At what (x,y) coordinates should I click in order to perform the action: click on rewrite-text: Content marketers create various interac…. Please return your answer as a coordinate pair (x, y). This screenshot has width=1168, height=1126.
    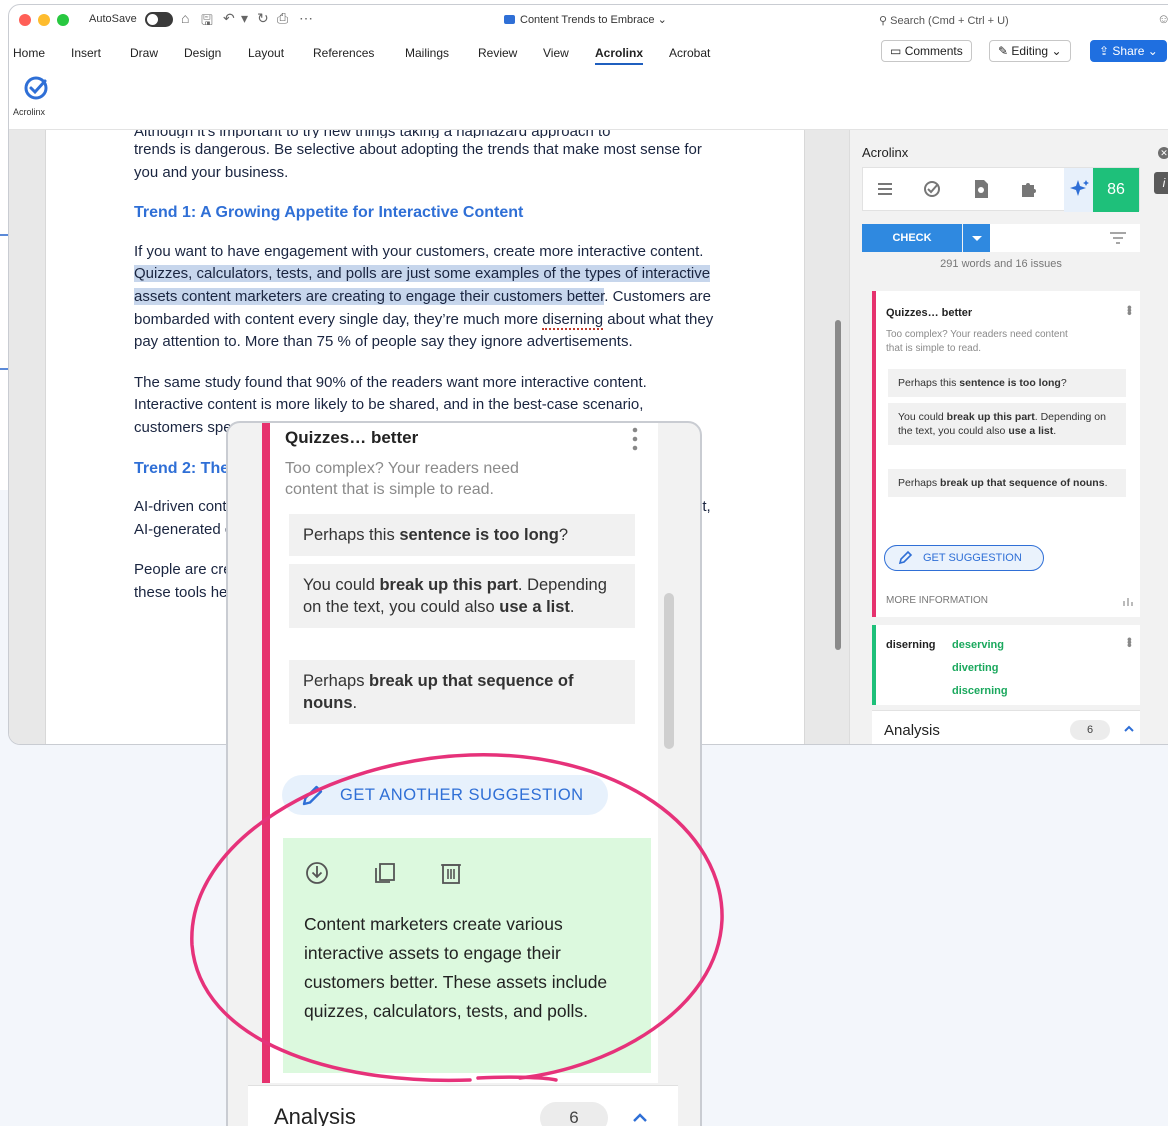
    Looking at the image, I should click on (456, 967).